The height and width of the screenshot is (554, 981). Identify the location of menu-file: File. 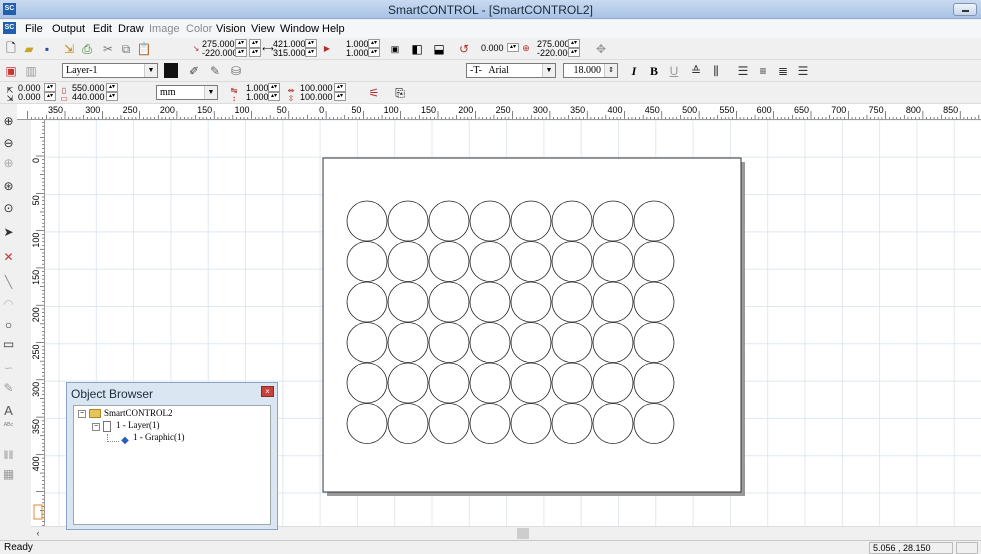
(34, 29).